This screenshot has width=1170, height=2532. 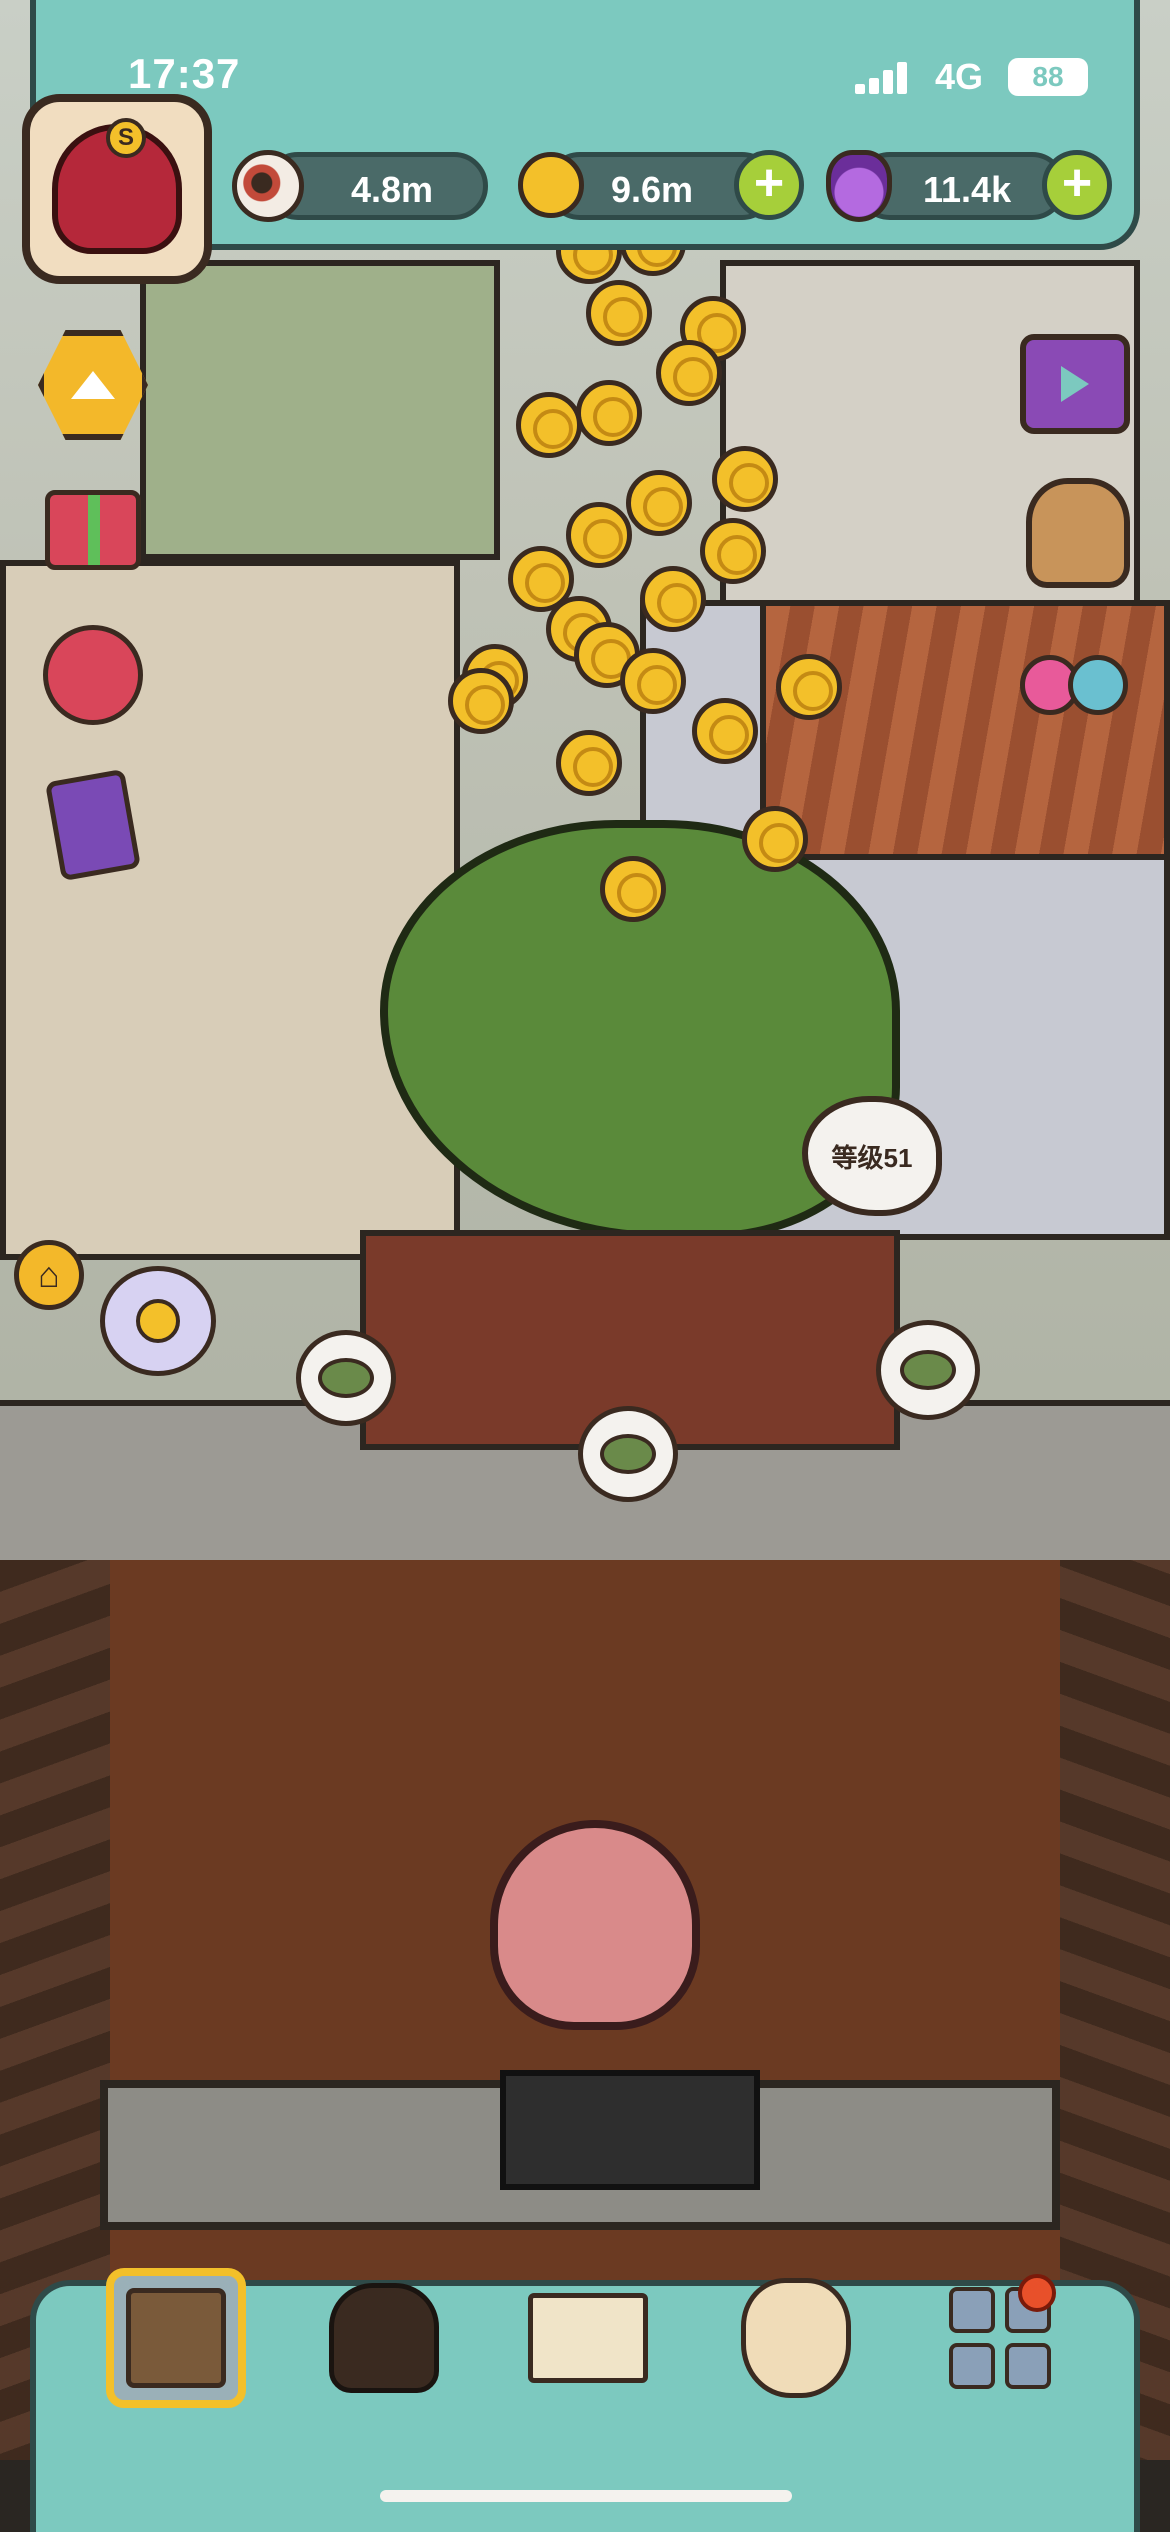 I want to click on fruit-icon, so click(x=93, y=675).